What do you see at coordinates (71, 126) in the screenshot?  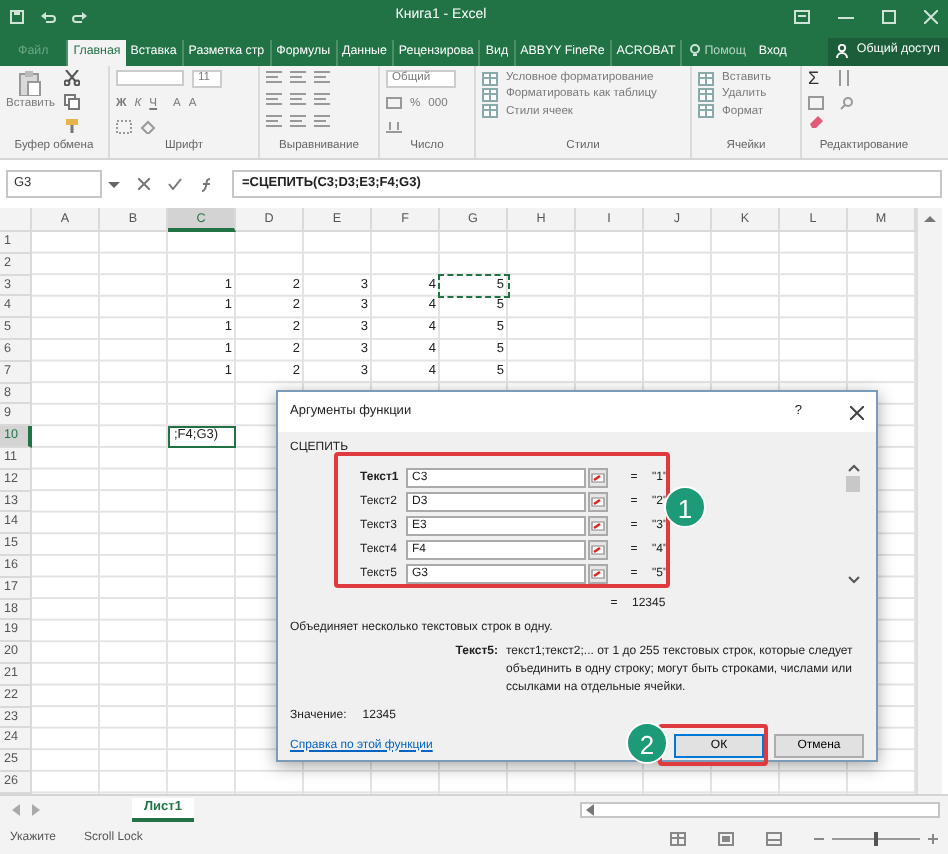 I see `brush-icon` at bounding box center [71, 126].